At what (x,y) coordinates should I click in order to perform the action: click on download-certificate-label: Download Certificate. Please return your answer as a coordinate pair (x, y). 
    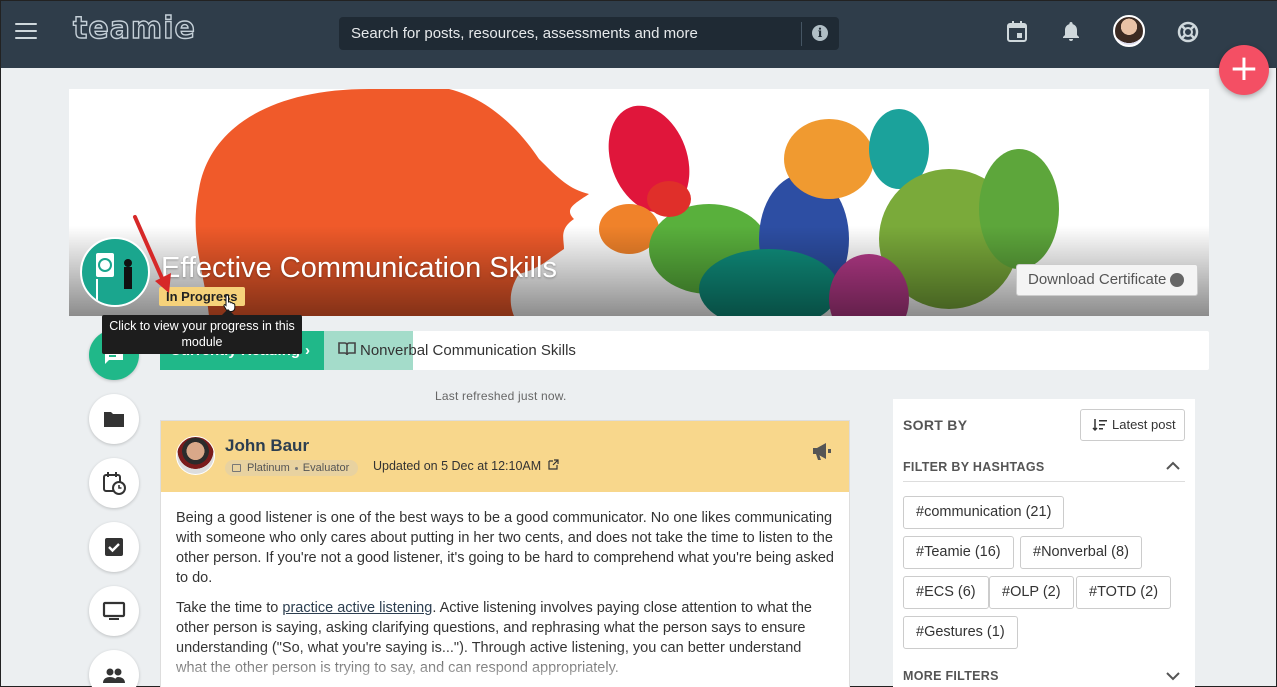
    Looking at the image, I should click on (1097, 279).